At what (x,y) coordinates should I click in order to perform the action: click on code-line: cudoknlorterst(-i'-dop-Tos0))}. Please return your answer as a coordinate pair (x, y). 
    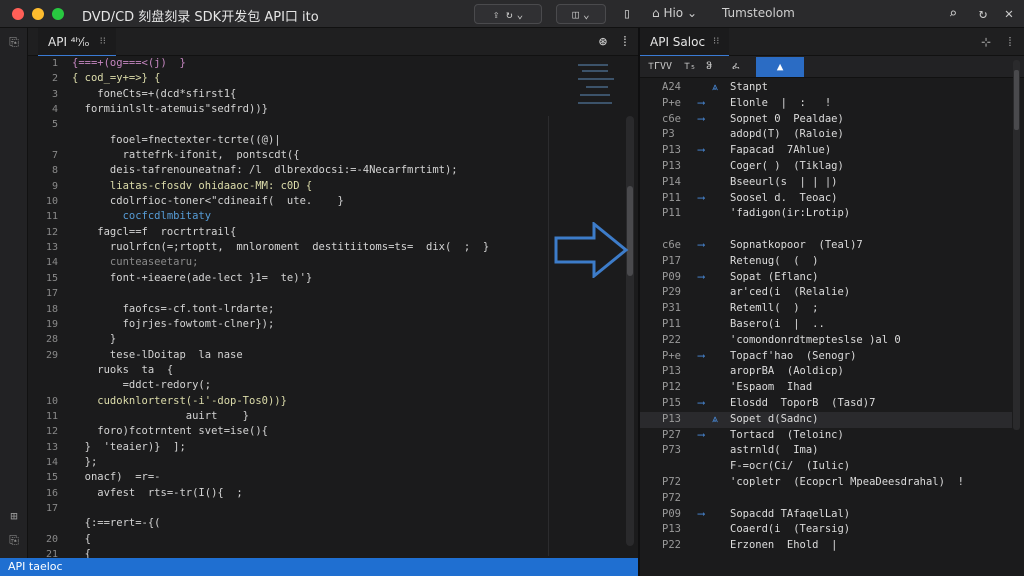
    Looking at the image, I should click on (312, 401).